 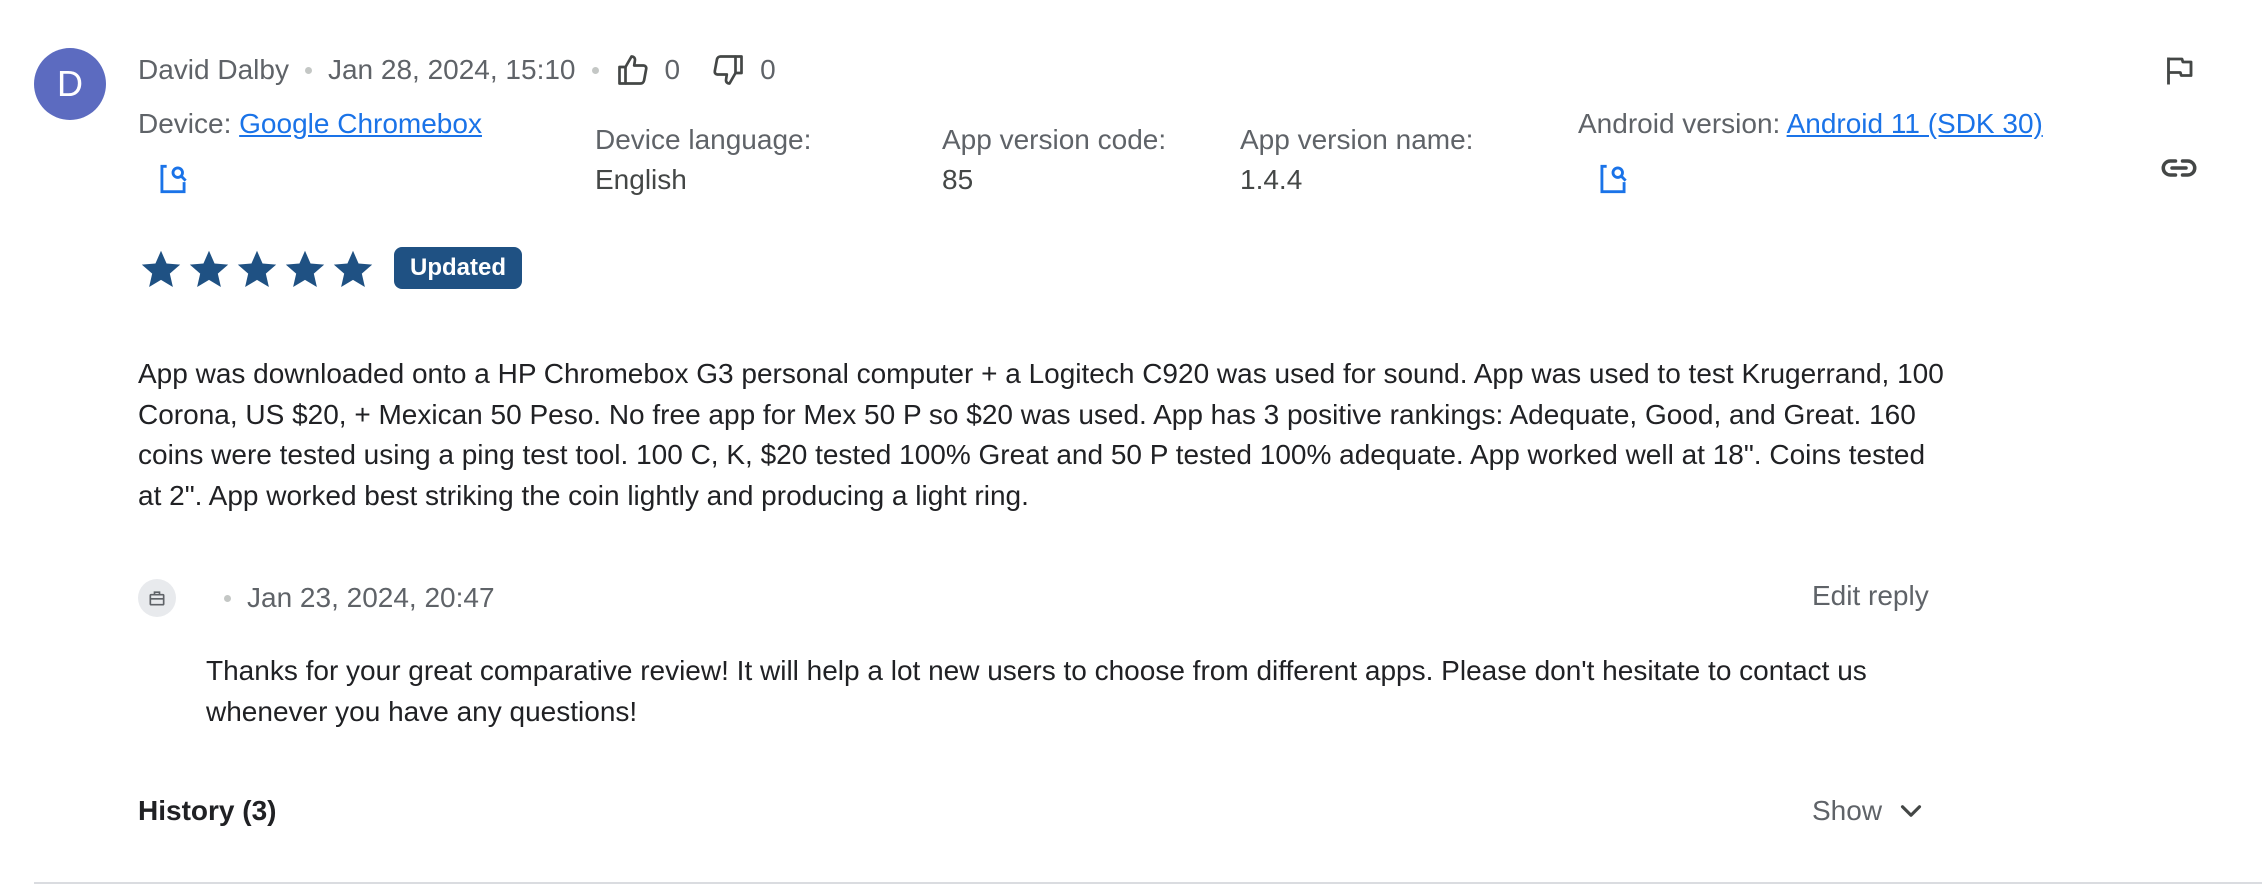 I want to click on device-language-info: Device language: English, so click(x=703, y=160).